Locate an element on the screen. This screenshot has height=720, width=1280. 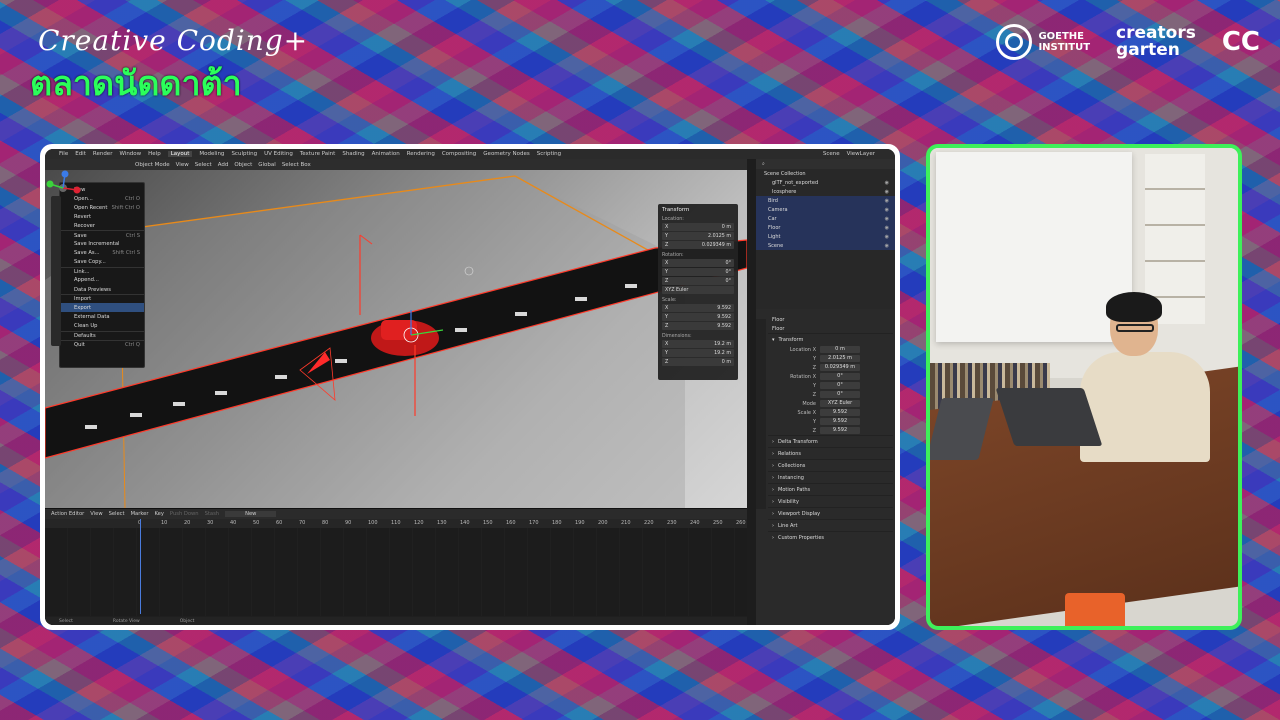
outliner-item-car: Car ◉ is located at coordinates (825, 218).